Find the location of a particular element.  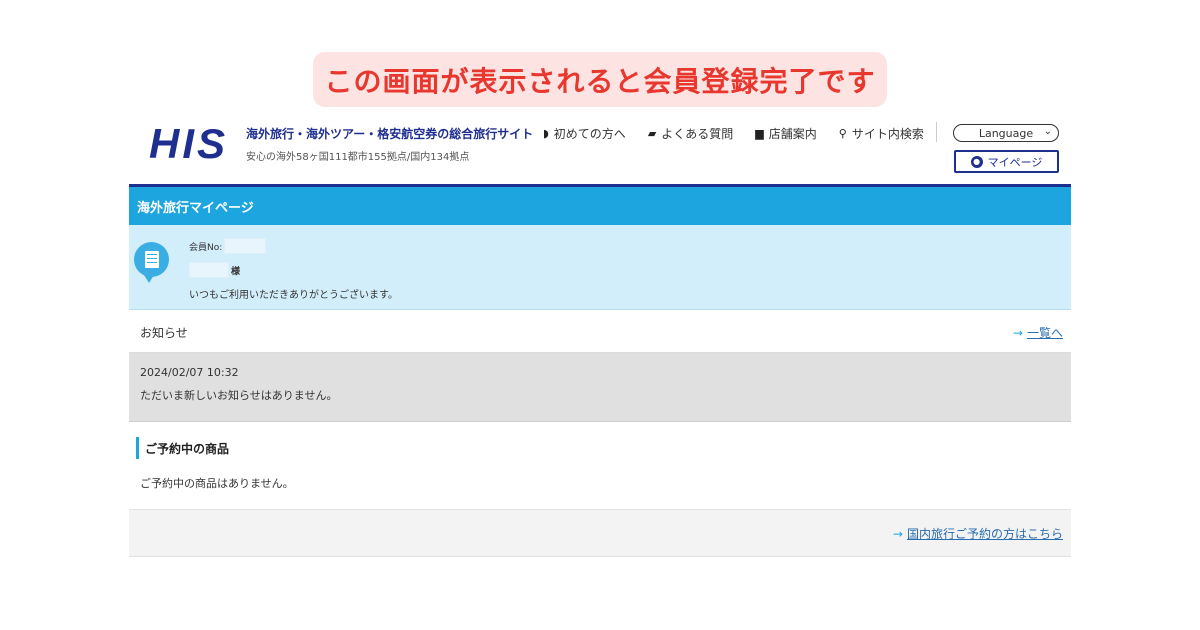

nav-site-search: ⚲ サイト内検索 is located at coordinates (881, 133).